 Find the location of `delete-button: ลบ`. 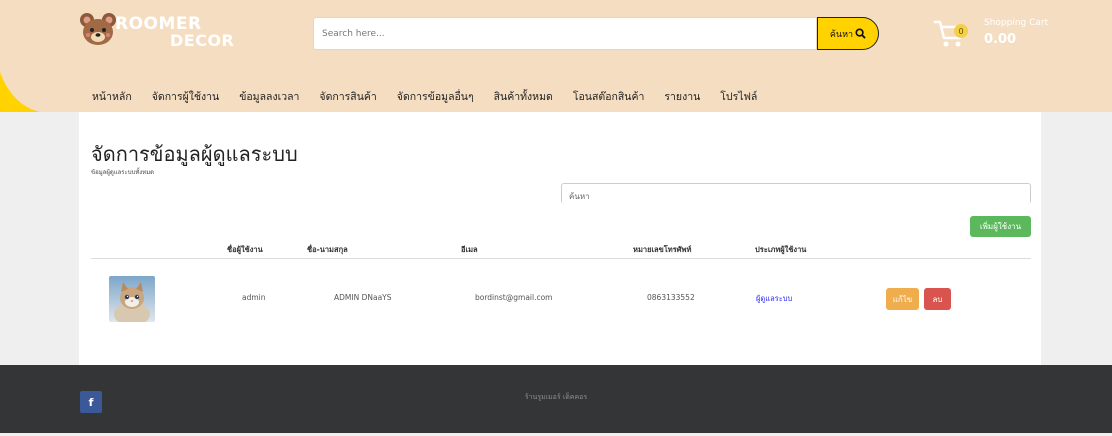

delete-button: ลบ is located at coordinates (937, 299).